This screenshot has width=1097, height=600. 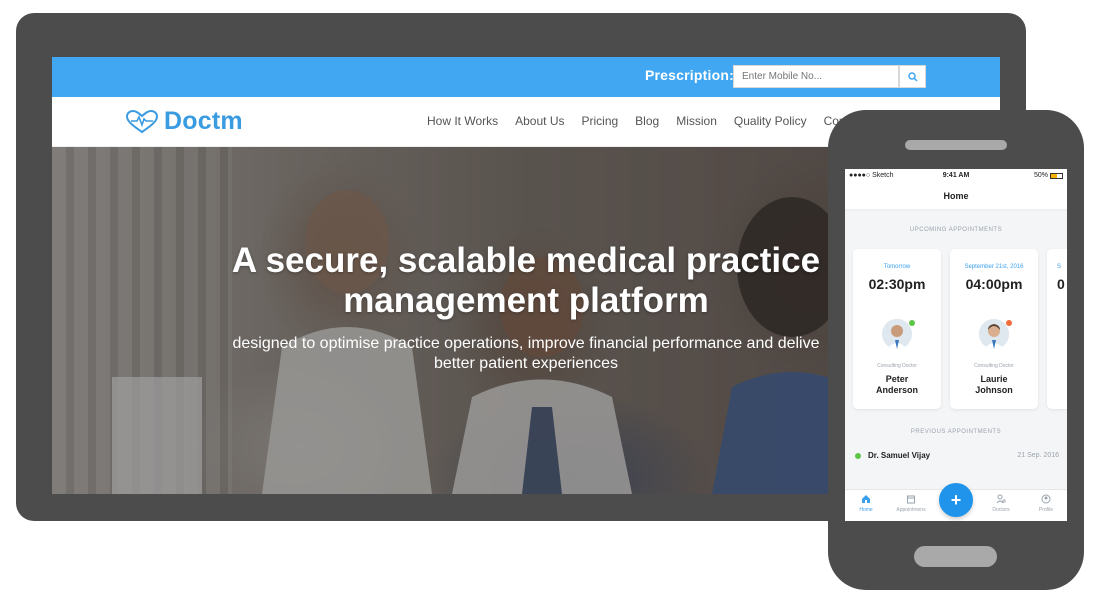 What do you see at coordinates (142, 121) in the screenshot?
I see `heartbeat-heart-icon` at bounding box center [142, 121].